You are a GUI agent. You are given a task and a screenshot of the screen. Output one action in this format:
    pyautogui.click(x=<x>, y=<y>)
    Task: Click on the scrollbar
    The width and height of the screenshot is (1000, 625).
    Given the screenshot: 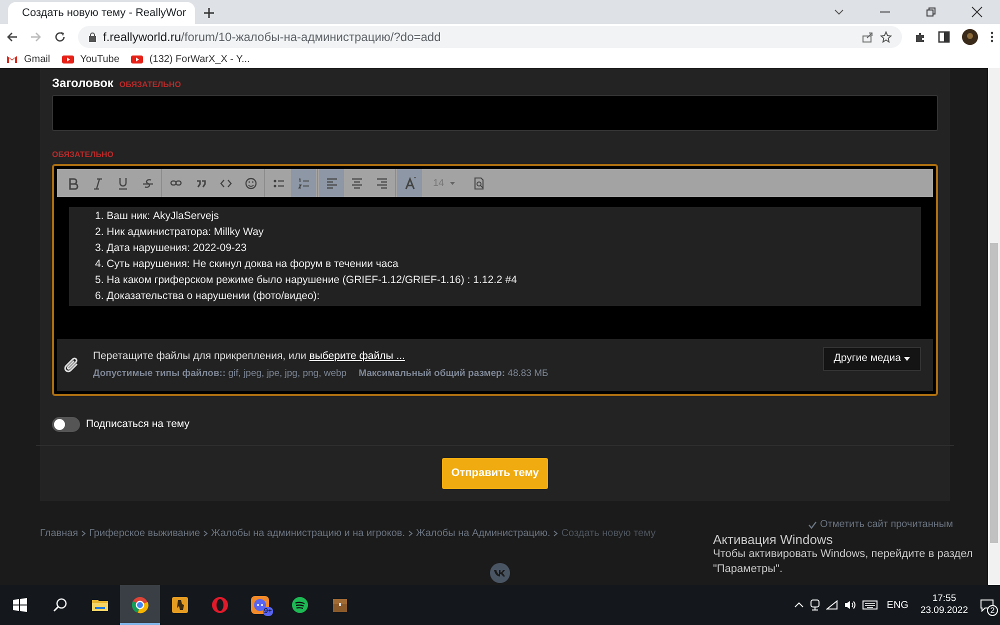 What is the action you would take?
    pyautogui.click(x=994, y=326)
    